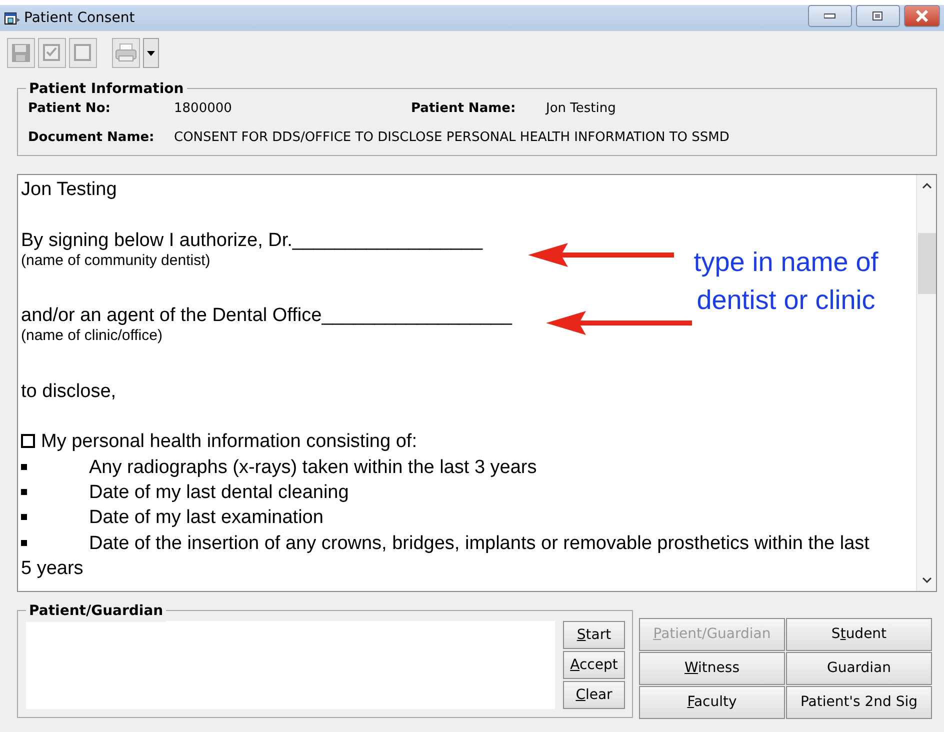 Image resolution: width=944 pixels, height=732 pixels. Describe the element at coordinates (203, 109) in the screenshot. I see `field-value: 1800000` at that location.